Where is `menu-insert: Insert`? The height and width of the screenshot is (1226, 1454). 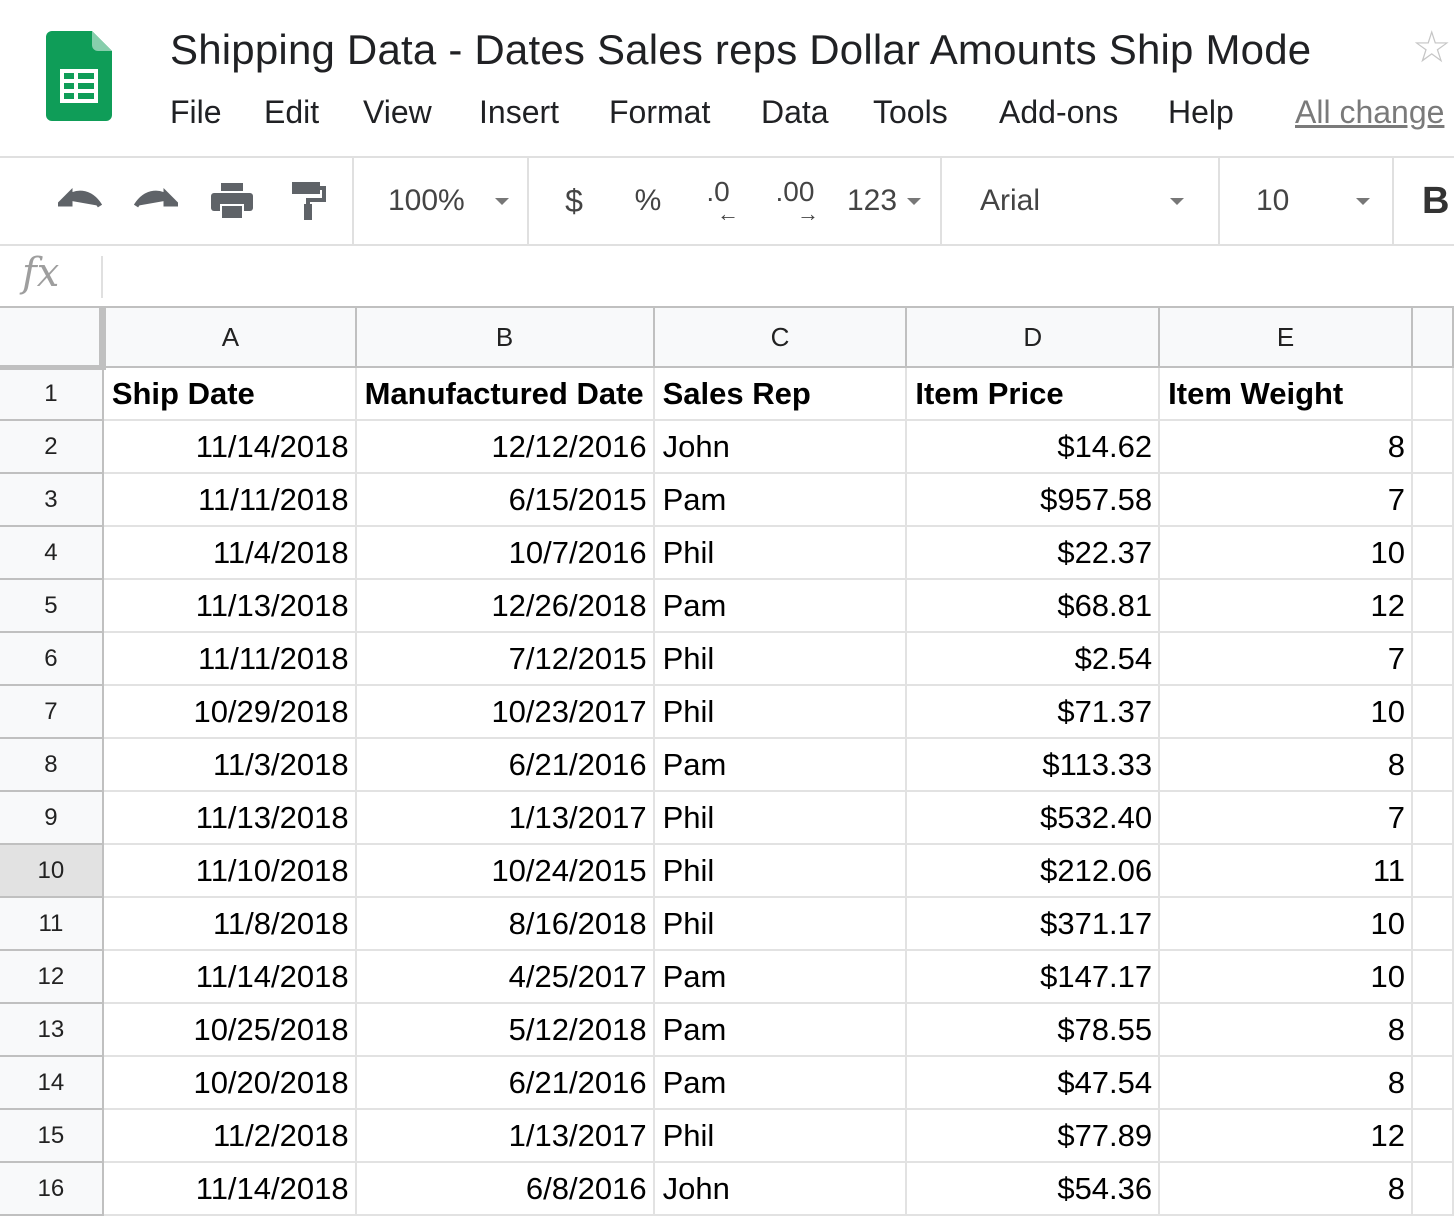
menu-insert: Insert is located at coordinates (519, 112).